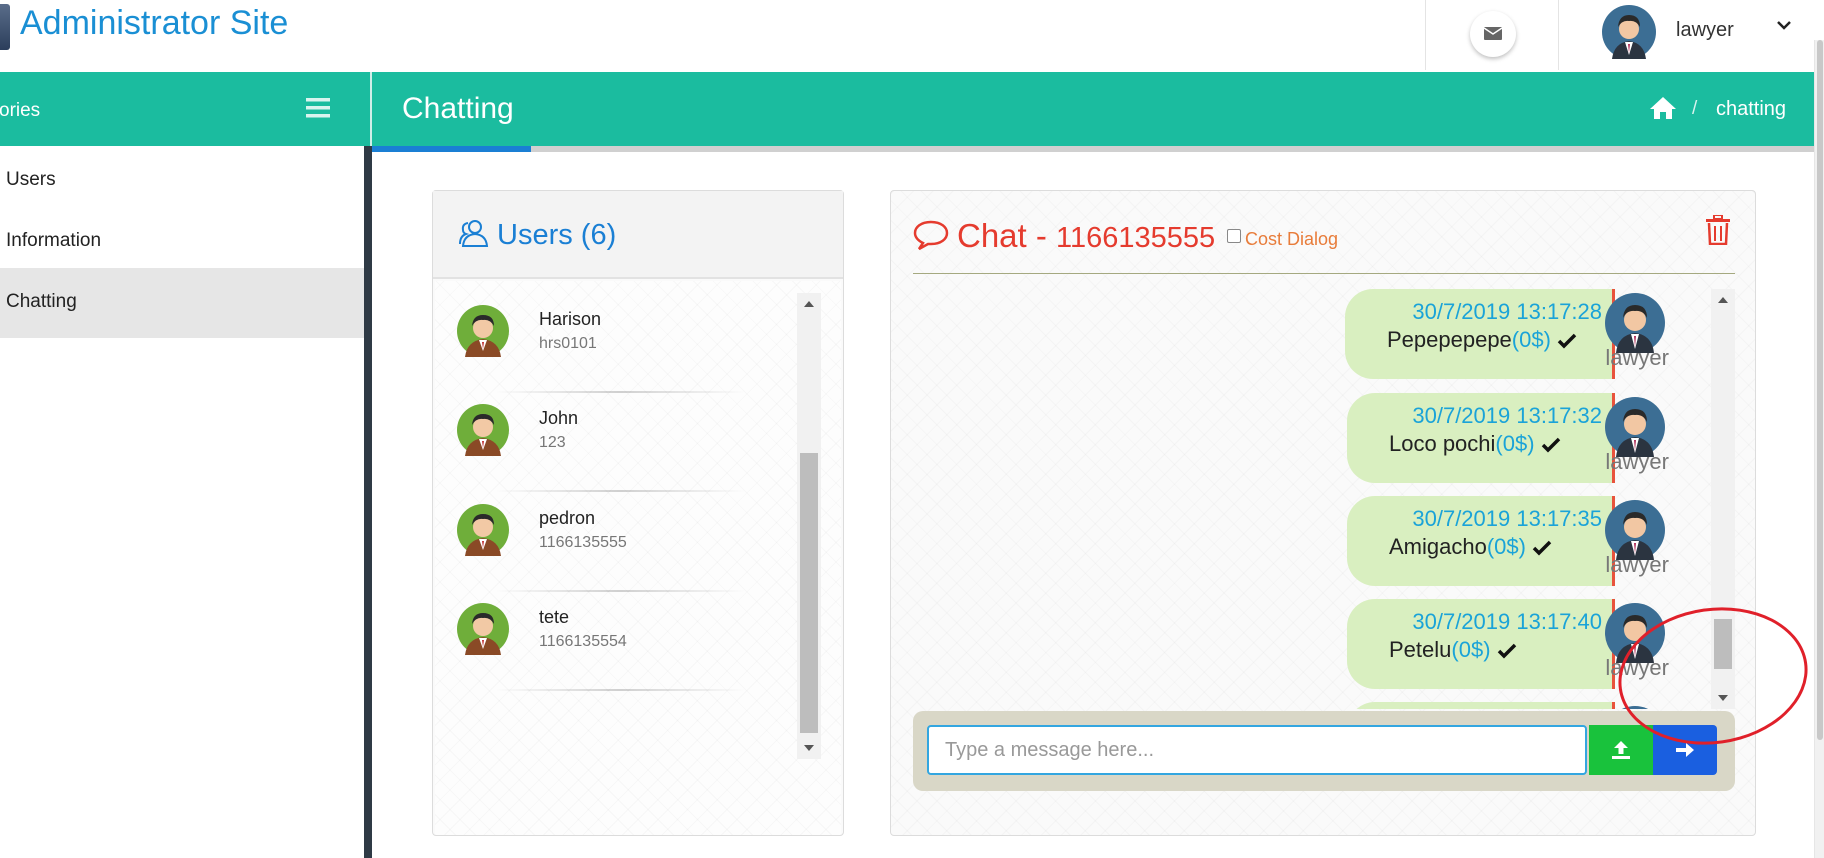 This screenshot has height=858, width=1824. Describe the element at coordinates (907, 109) in the screenshot. I see `page-header: ories Chatting / chatting` at that location.